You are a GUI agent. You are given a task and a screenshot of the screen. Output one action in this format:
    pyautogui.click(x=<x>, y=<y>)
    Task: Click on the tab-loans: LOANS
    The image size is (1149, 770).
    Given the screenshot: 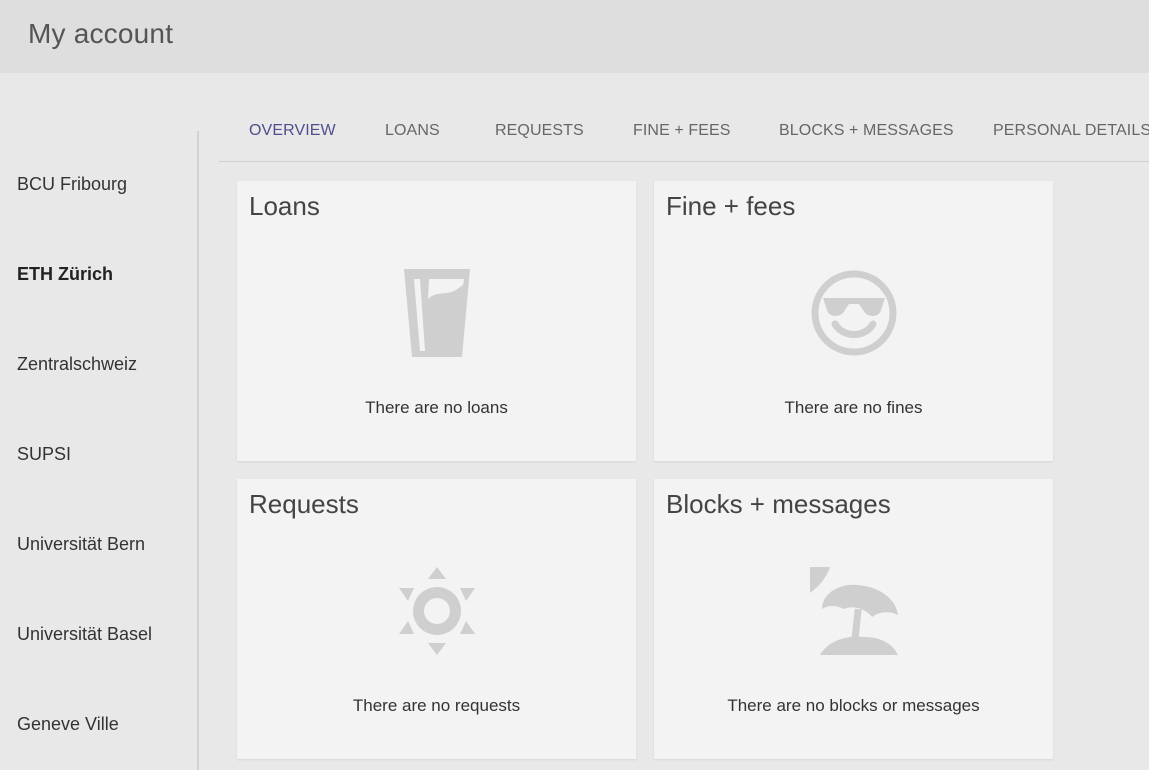 What is the action you would take?
    pyautogui.click(x=412, y=131)
    